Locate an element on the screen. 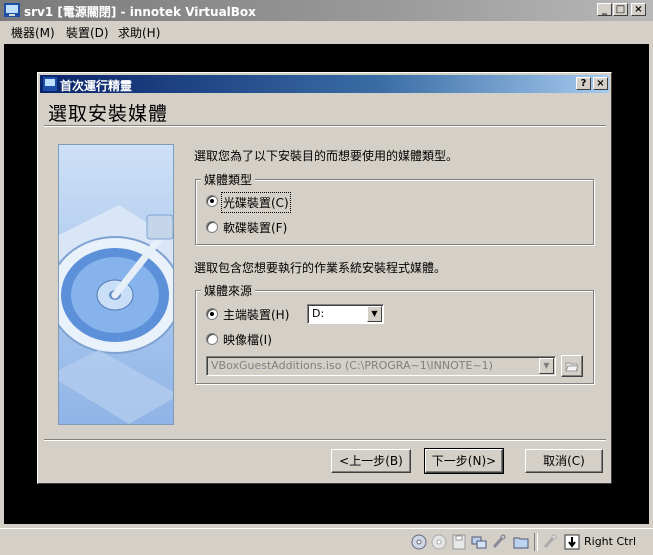 This screenshot has height=555, width=653. host-drive-radio is located at coordinates (212, 314).